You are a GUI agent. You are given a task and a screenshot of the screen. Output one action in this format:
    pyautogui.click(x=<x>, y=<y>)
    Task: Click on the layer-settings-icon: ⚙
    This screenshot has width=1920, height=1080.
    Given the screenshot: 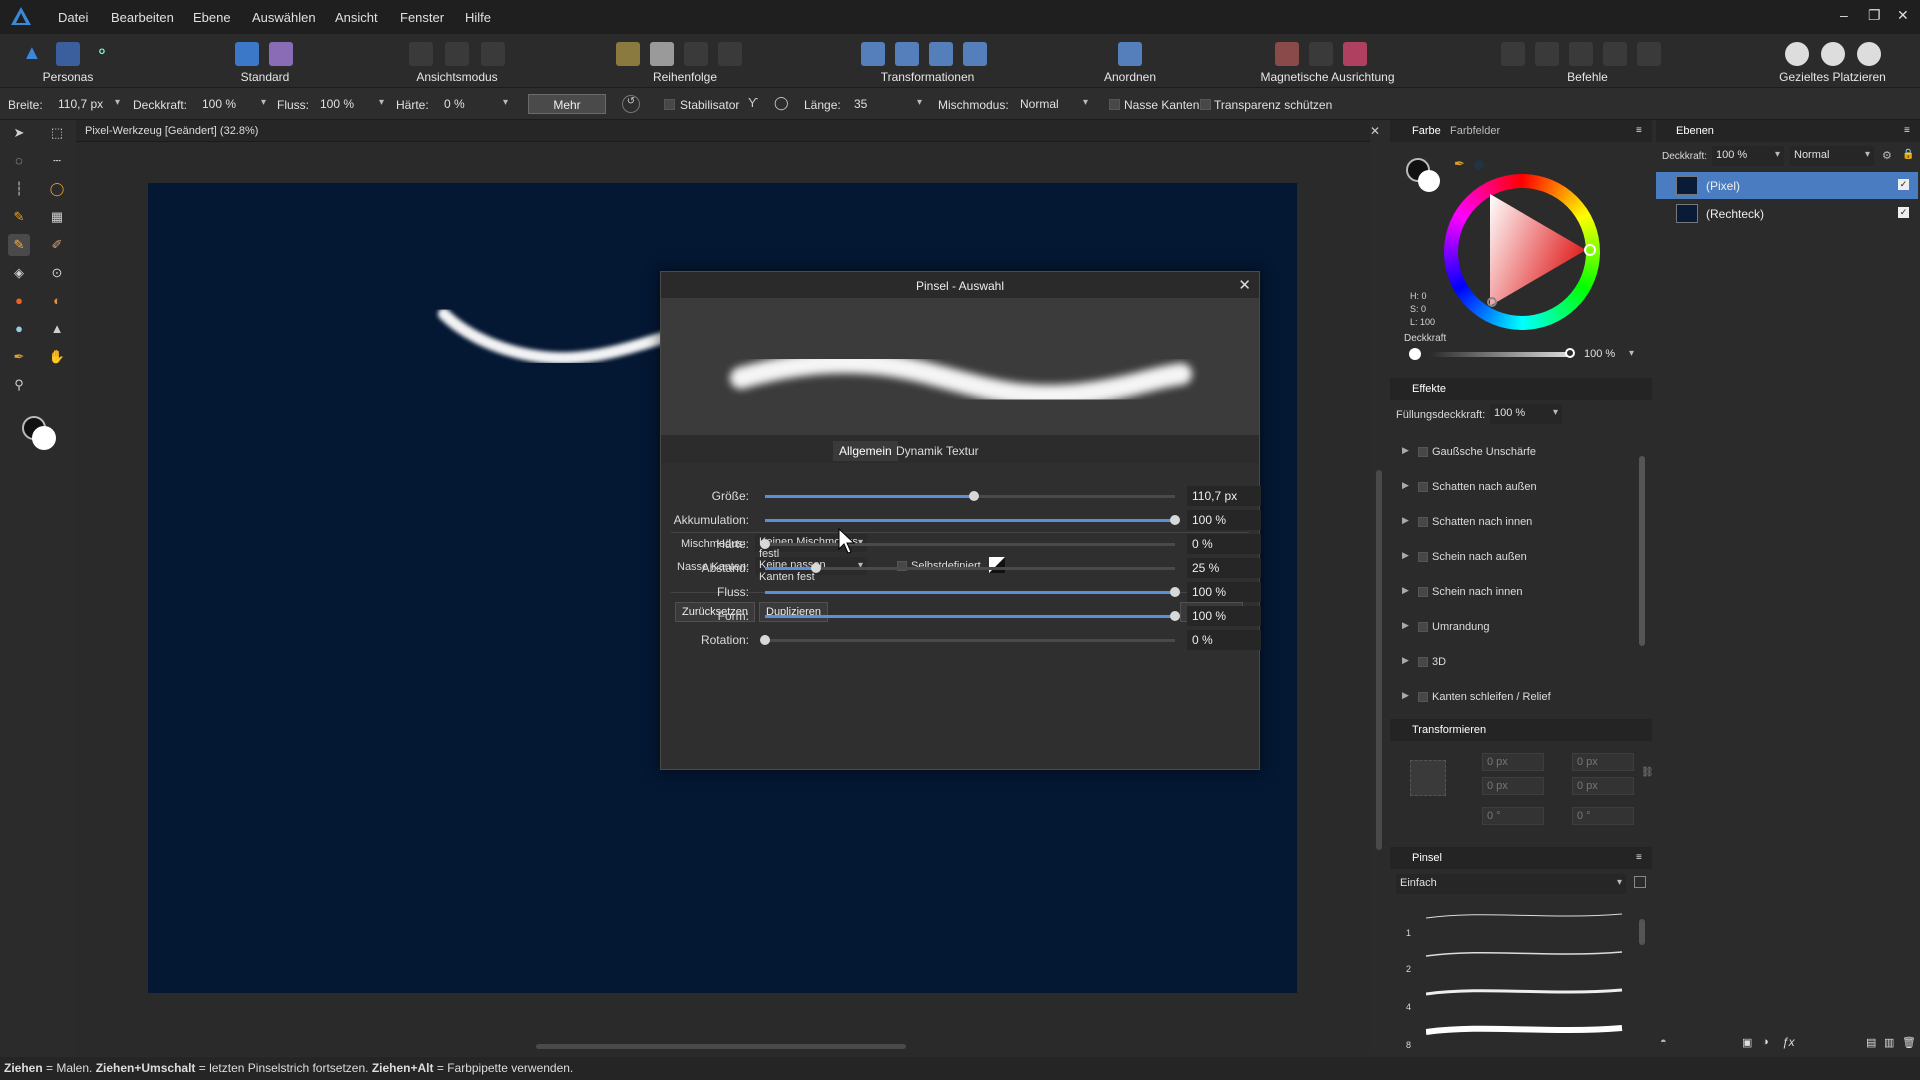 What is the action you would take?
    pyautogui.click(x=1887, y=155)
    